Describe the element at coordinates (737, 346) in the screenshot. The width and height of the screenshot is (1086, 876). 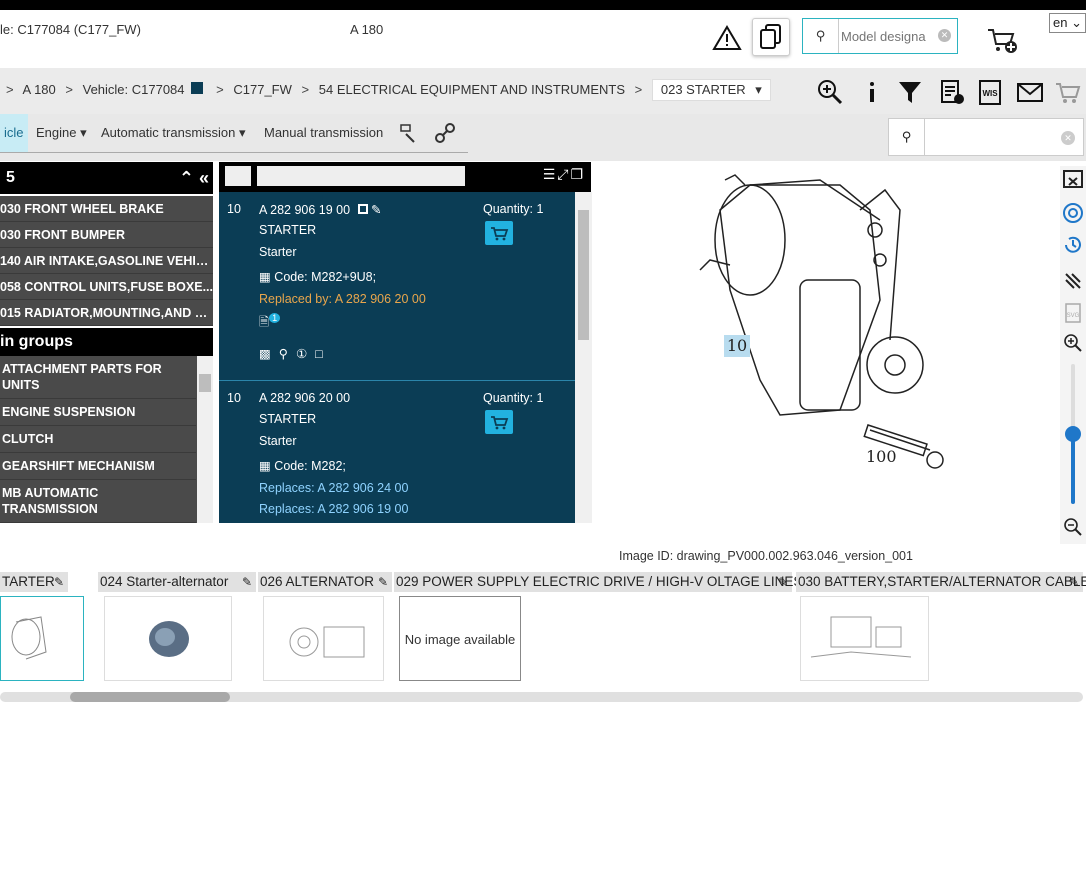
I see `callout-10: 10` at that location.